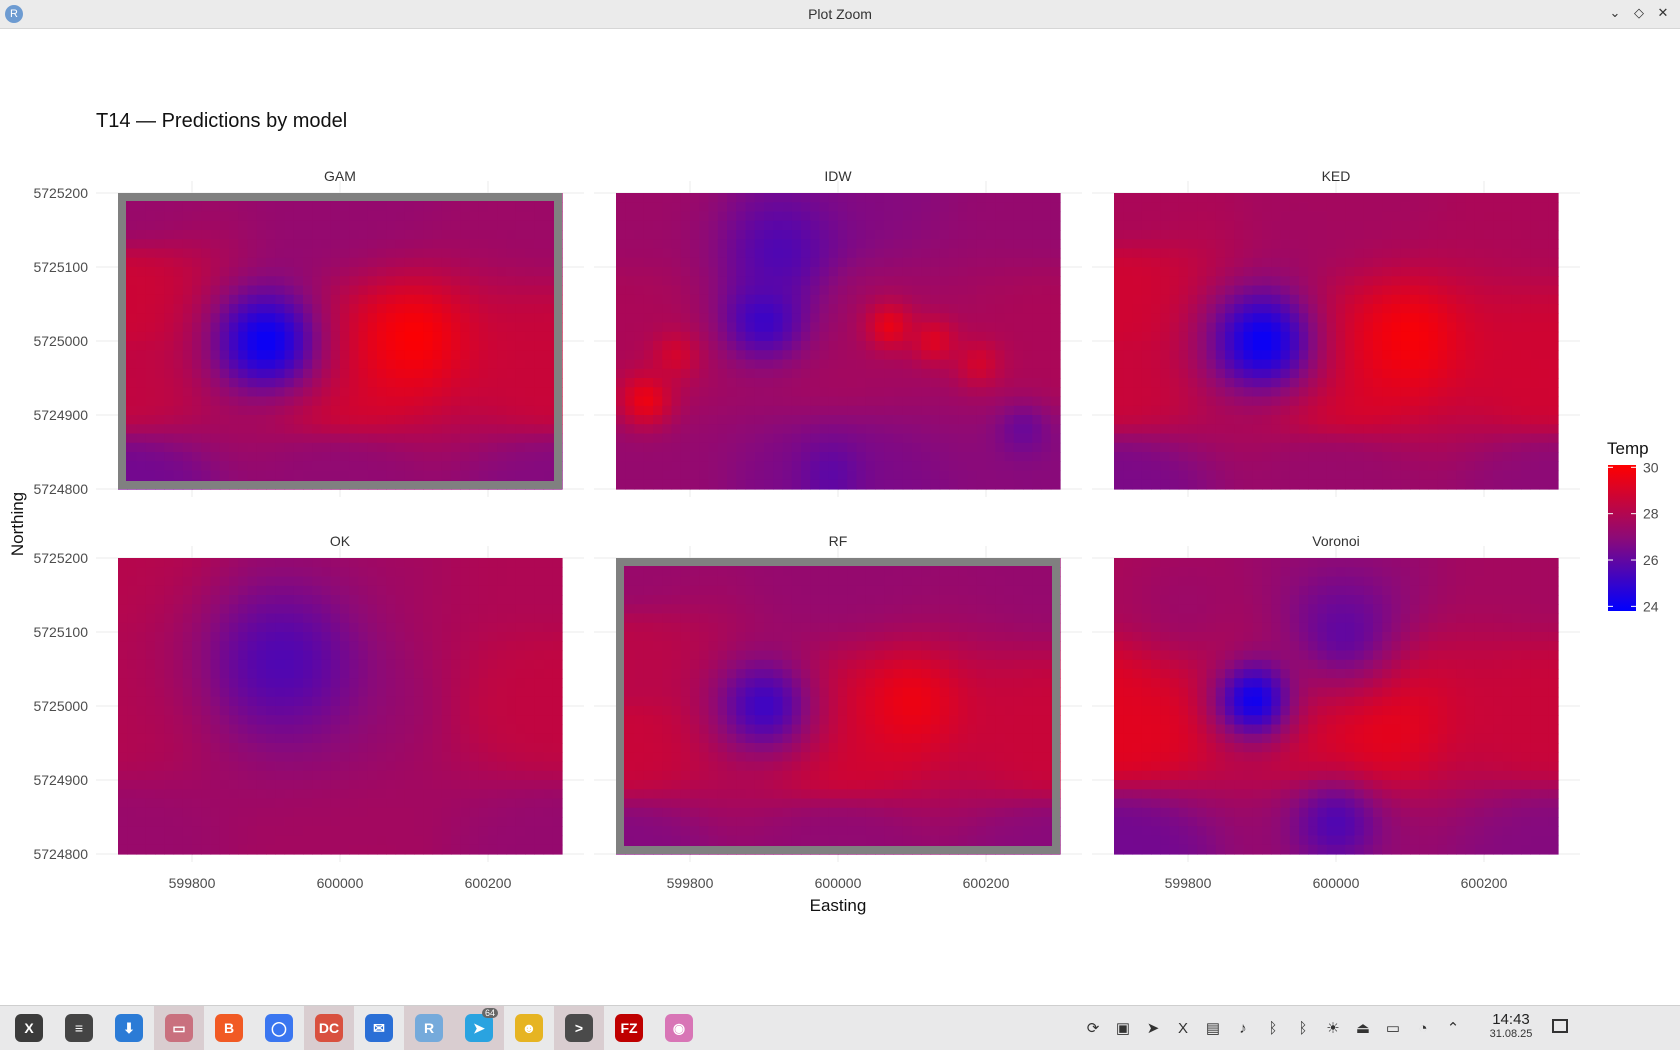  Describe the element at coordinates (1639, 13) in the screenshot. I see `maximize-icon: ◇` at that location.